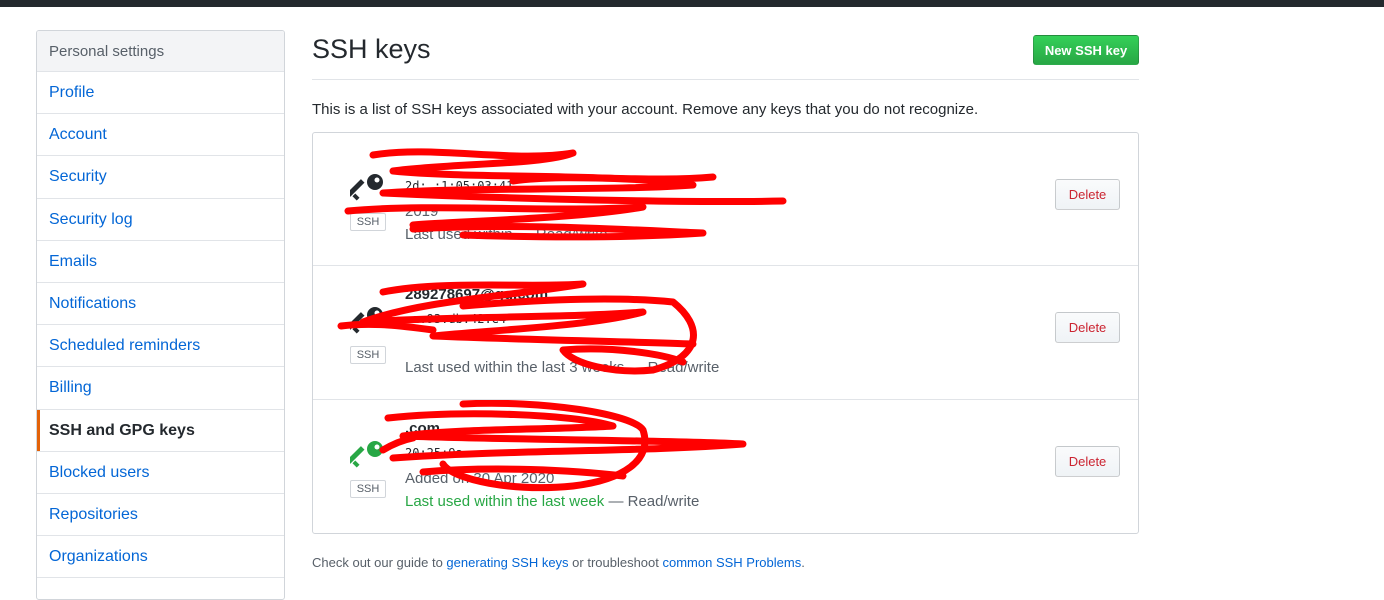  What do you see at coordinates (507, 562) in the screenshot?
I see `generating-ssh-keys-link: generating SSH keys` at bounding box center [507, 562].